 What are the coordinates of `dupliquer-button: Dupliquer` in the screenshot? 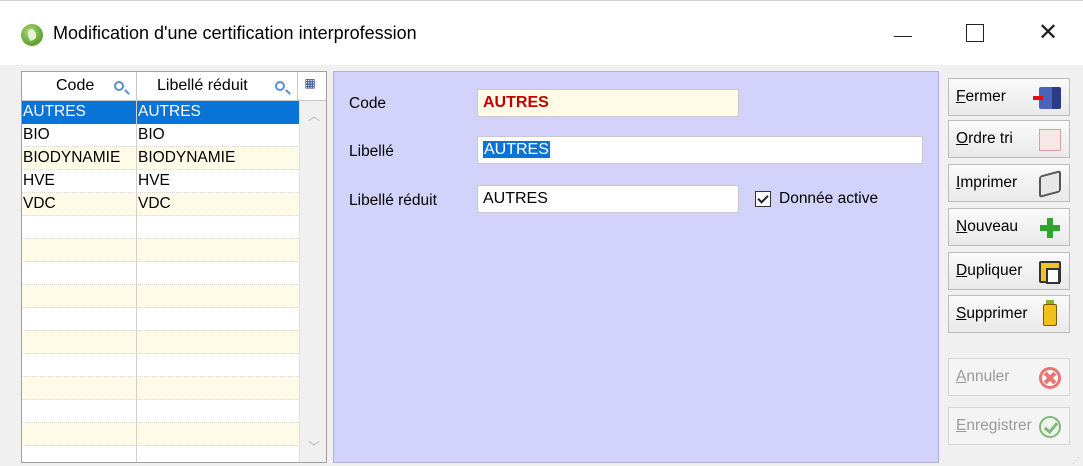 It's located at (1009, 271).